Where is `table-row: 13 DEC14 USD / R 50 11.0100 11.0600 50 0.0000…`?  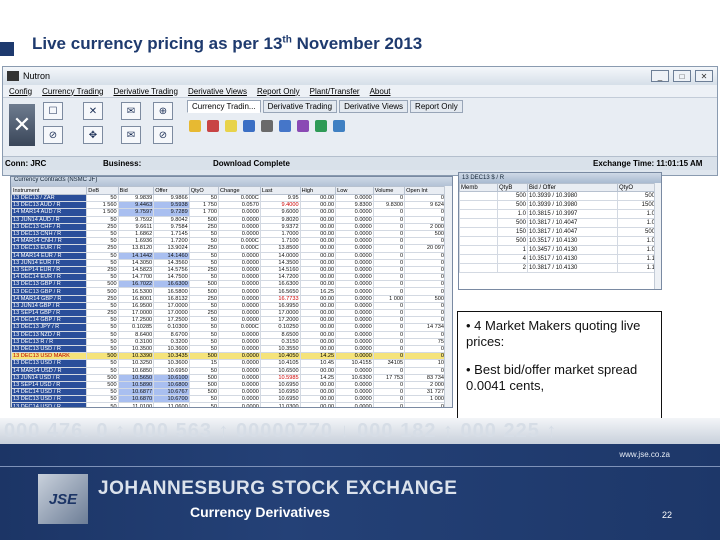 table-row: 13 DEC14 USD / R 50 11.0100 11.0600 50 0.0000… is located at coordinates (228, 404).